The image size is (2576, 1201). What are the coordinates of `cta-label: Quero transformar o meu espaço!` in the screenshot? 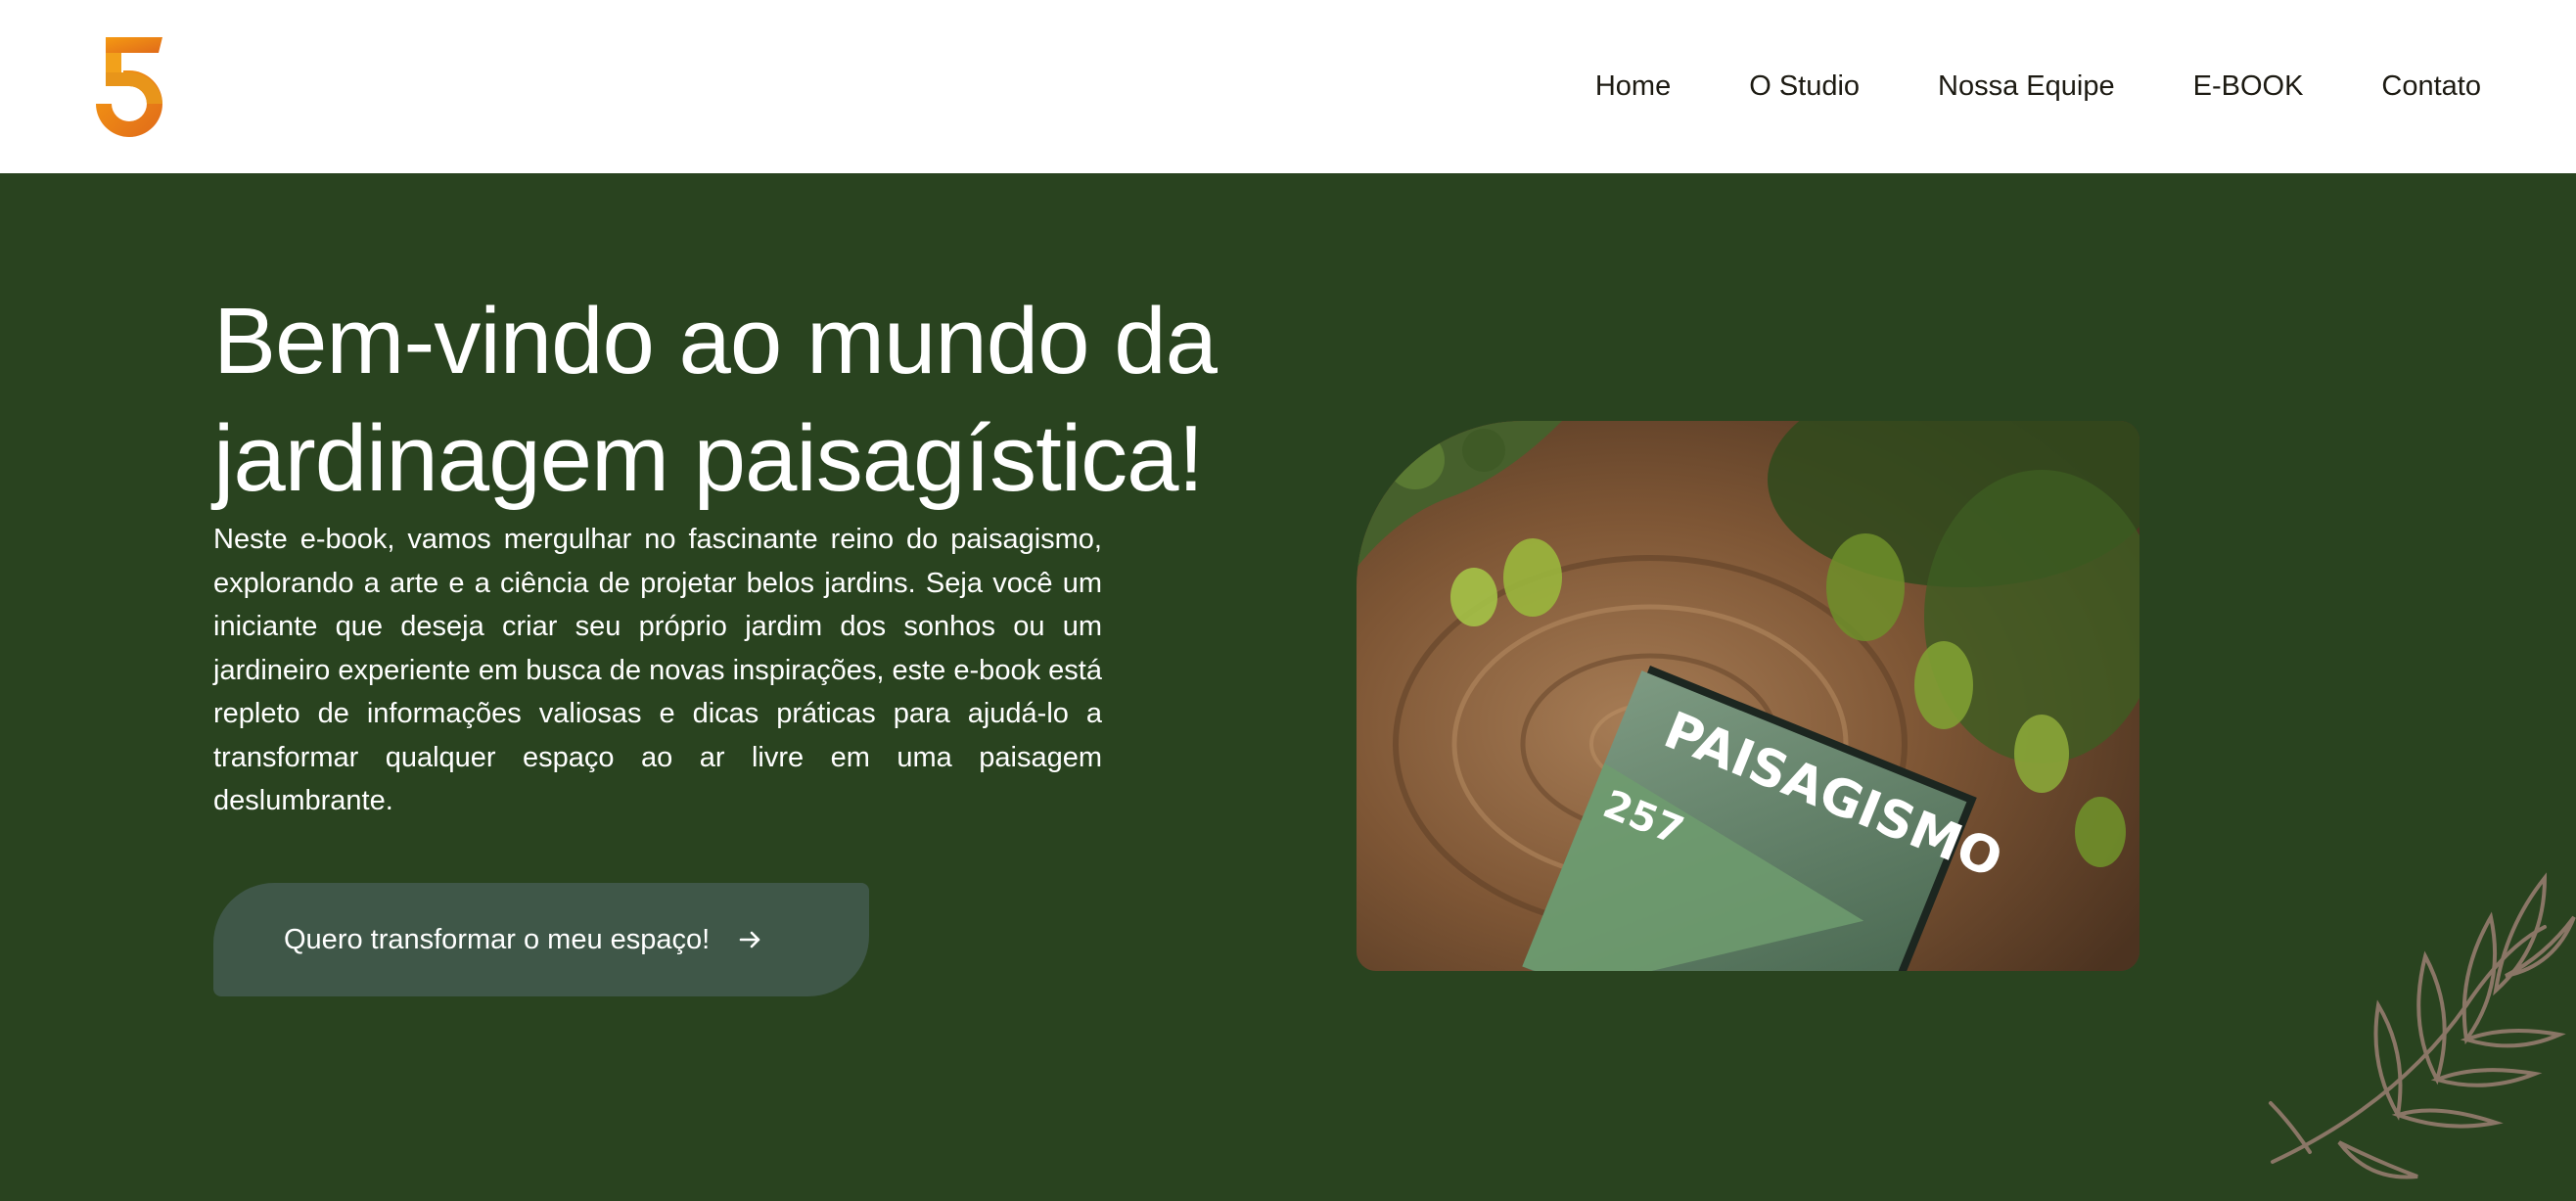 It's located at (497, 939).